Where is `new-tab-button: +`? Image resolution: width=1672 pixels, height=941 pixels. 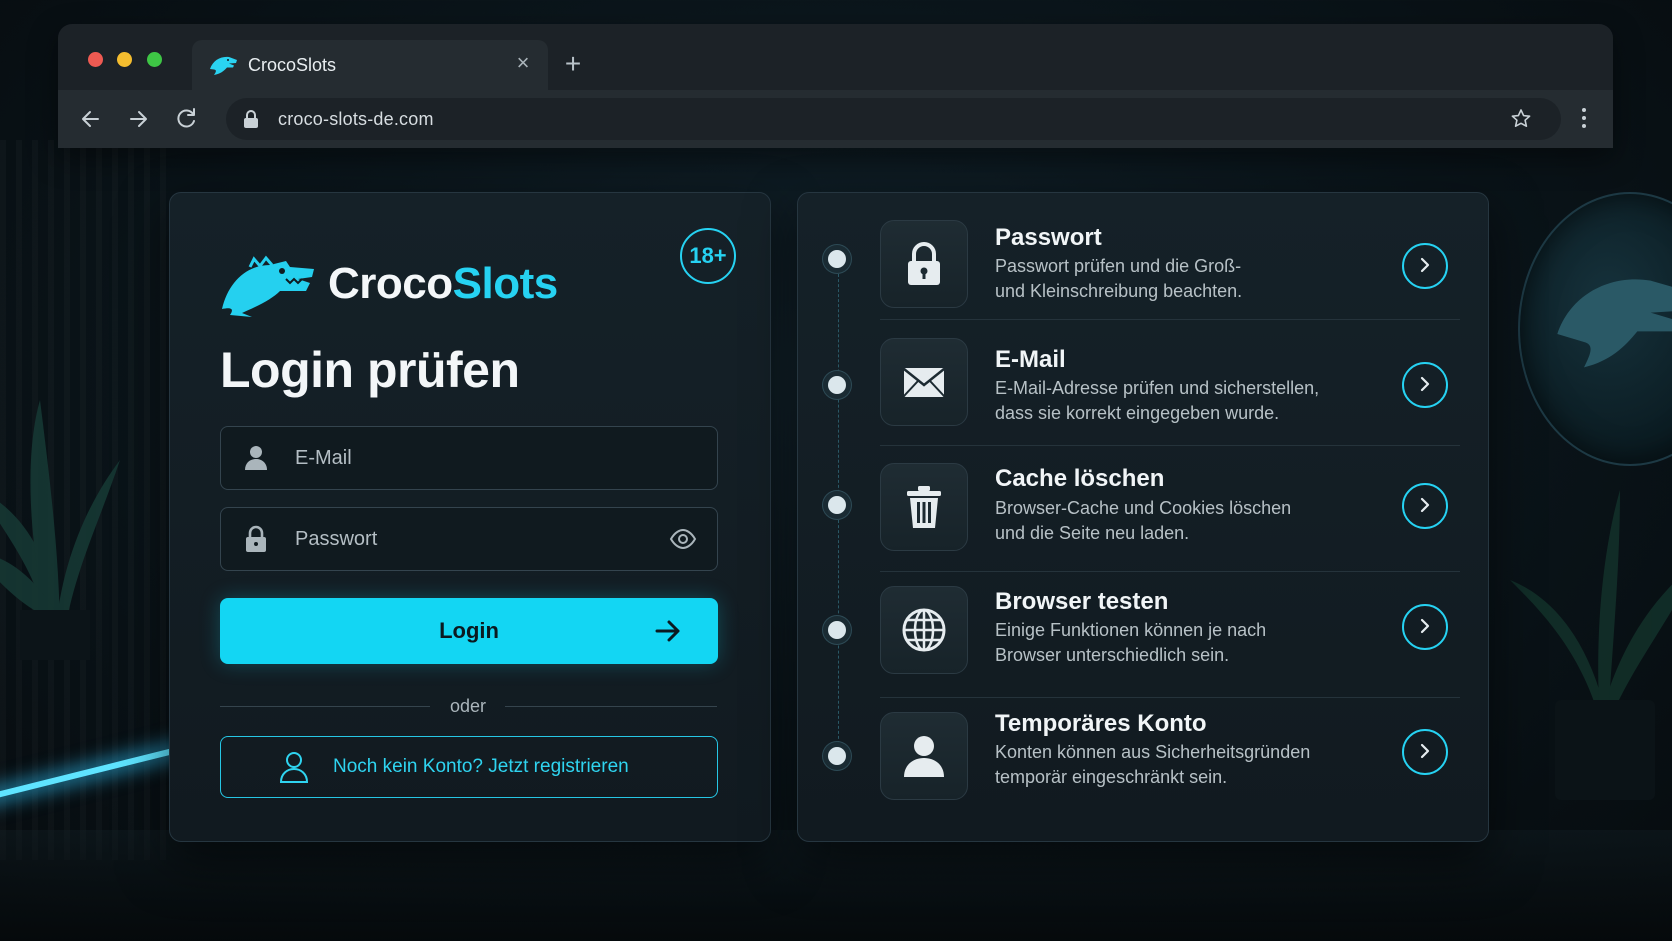 new-tab-button: + is located at coordinates (573, 65).